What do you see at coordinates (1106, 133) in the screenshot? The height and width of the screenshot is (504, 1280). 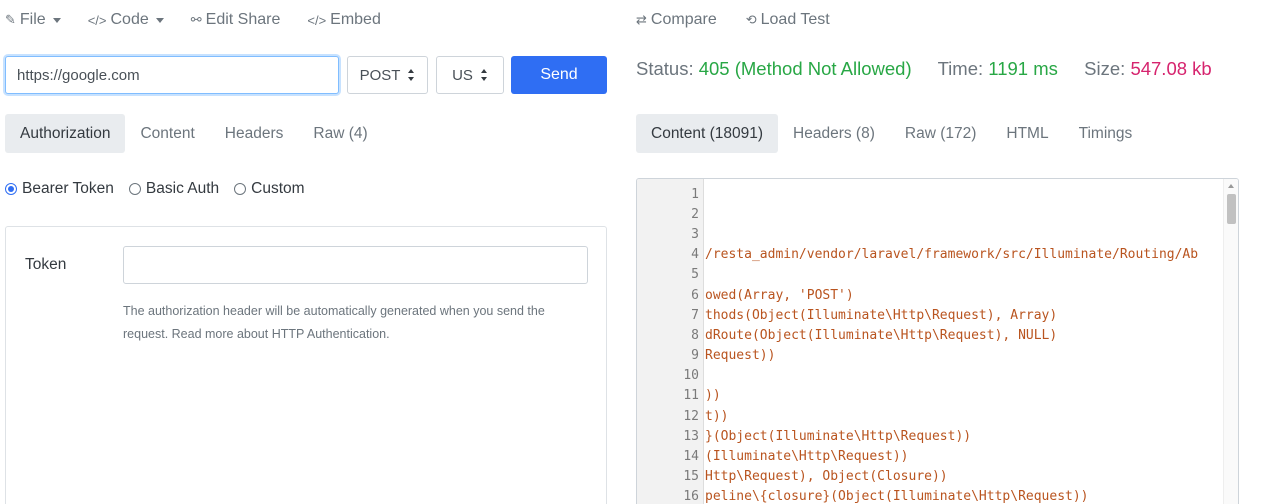 I see `tab-response-timings: Timings` at bounding box center [1106, 133].